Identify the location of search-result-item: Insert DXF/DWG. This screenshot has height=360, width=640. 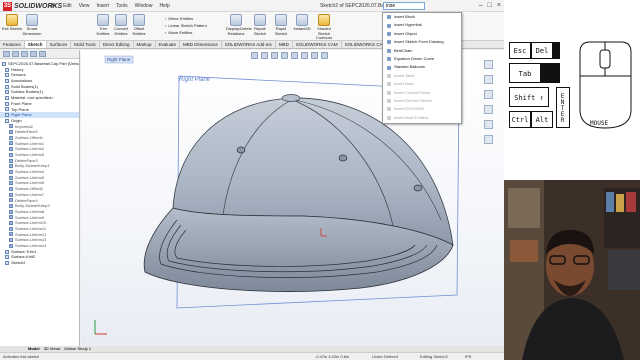
(422, 109).